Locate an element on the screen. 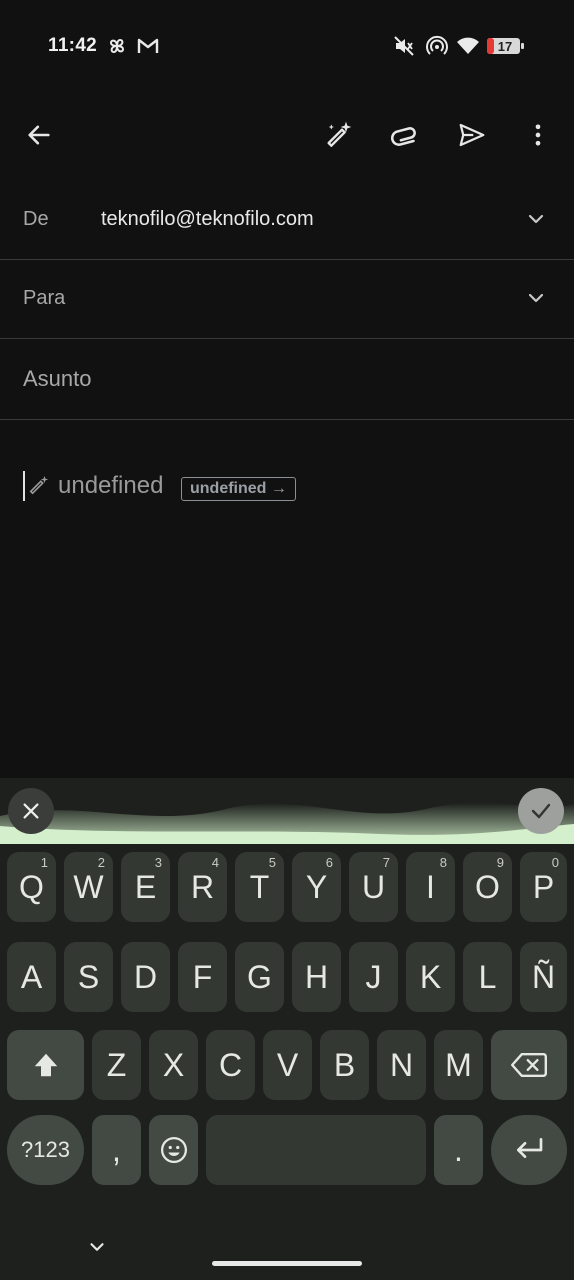 The image size is (574, 1280). symbols-key: ?123 is located at coordinates (45, 1150).